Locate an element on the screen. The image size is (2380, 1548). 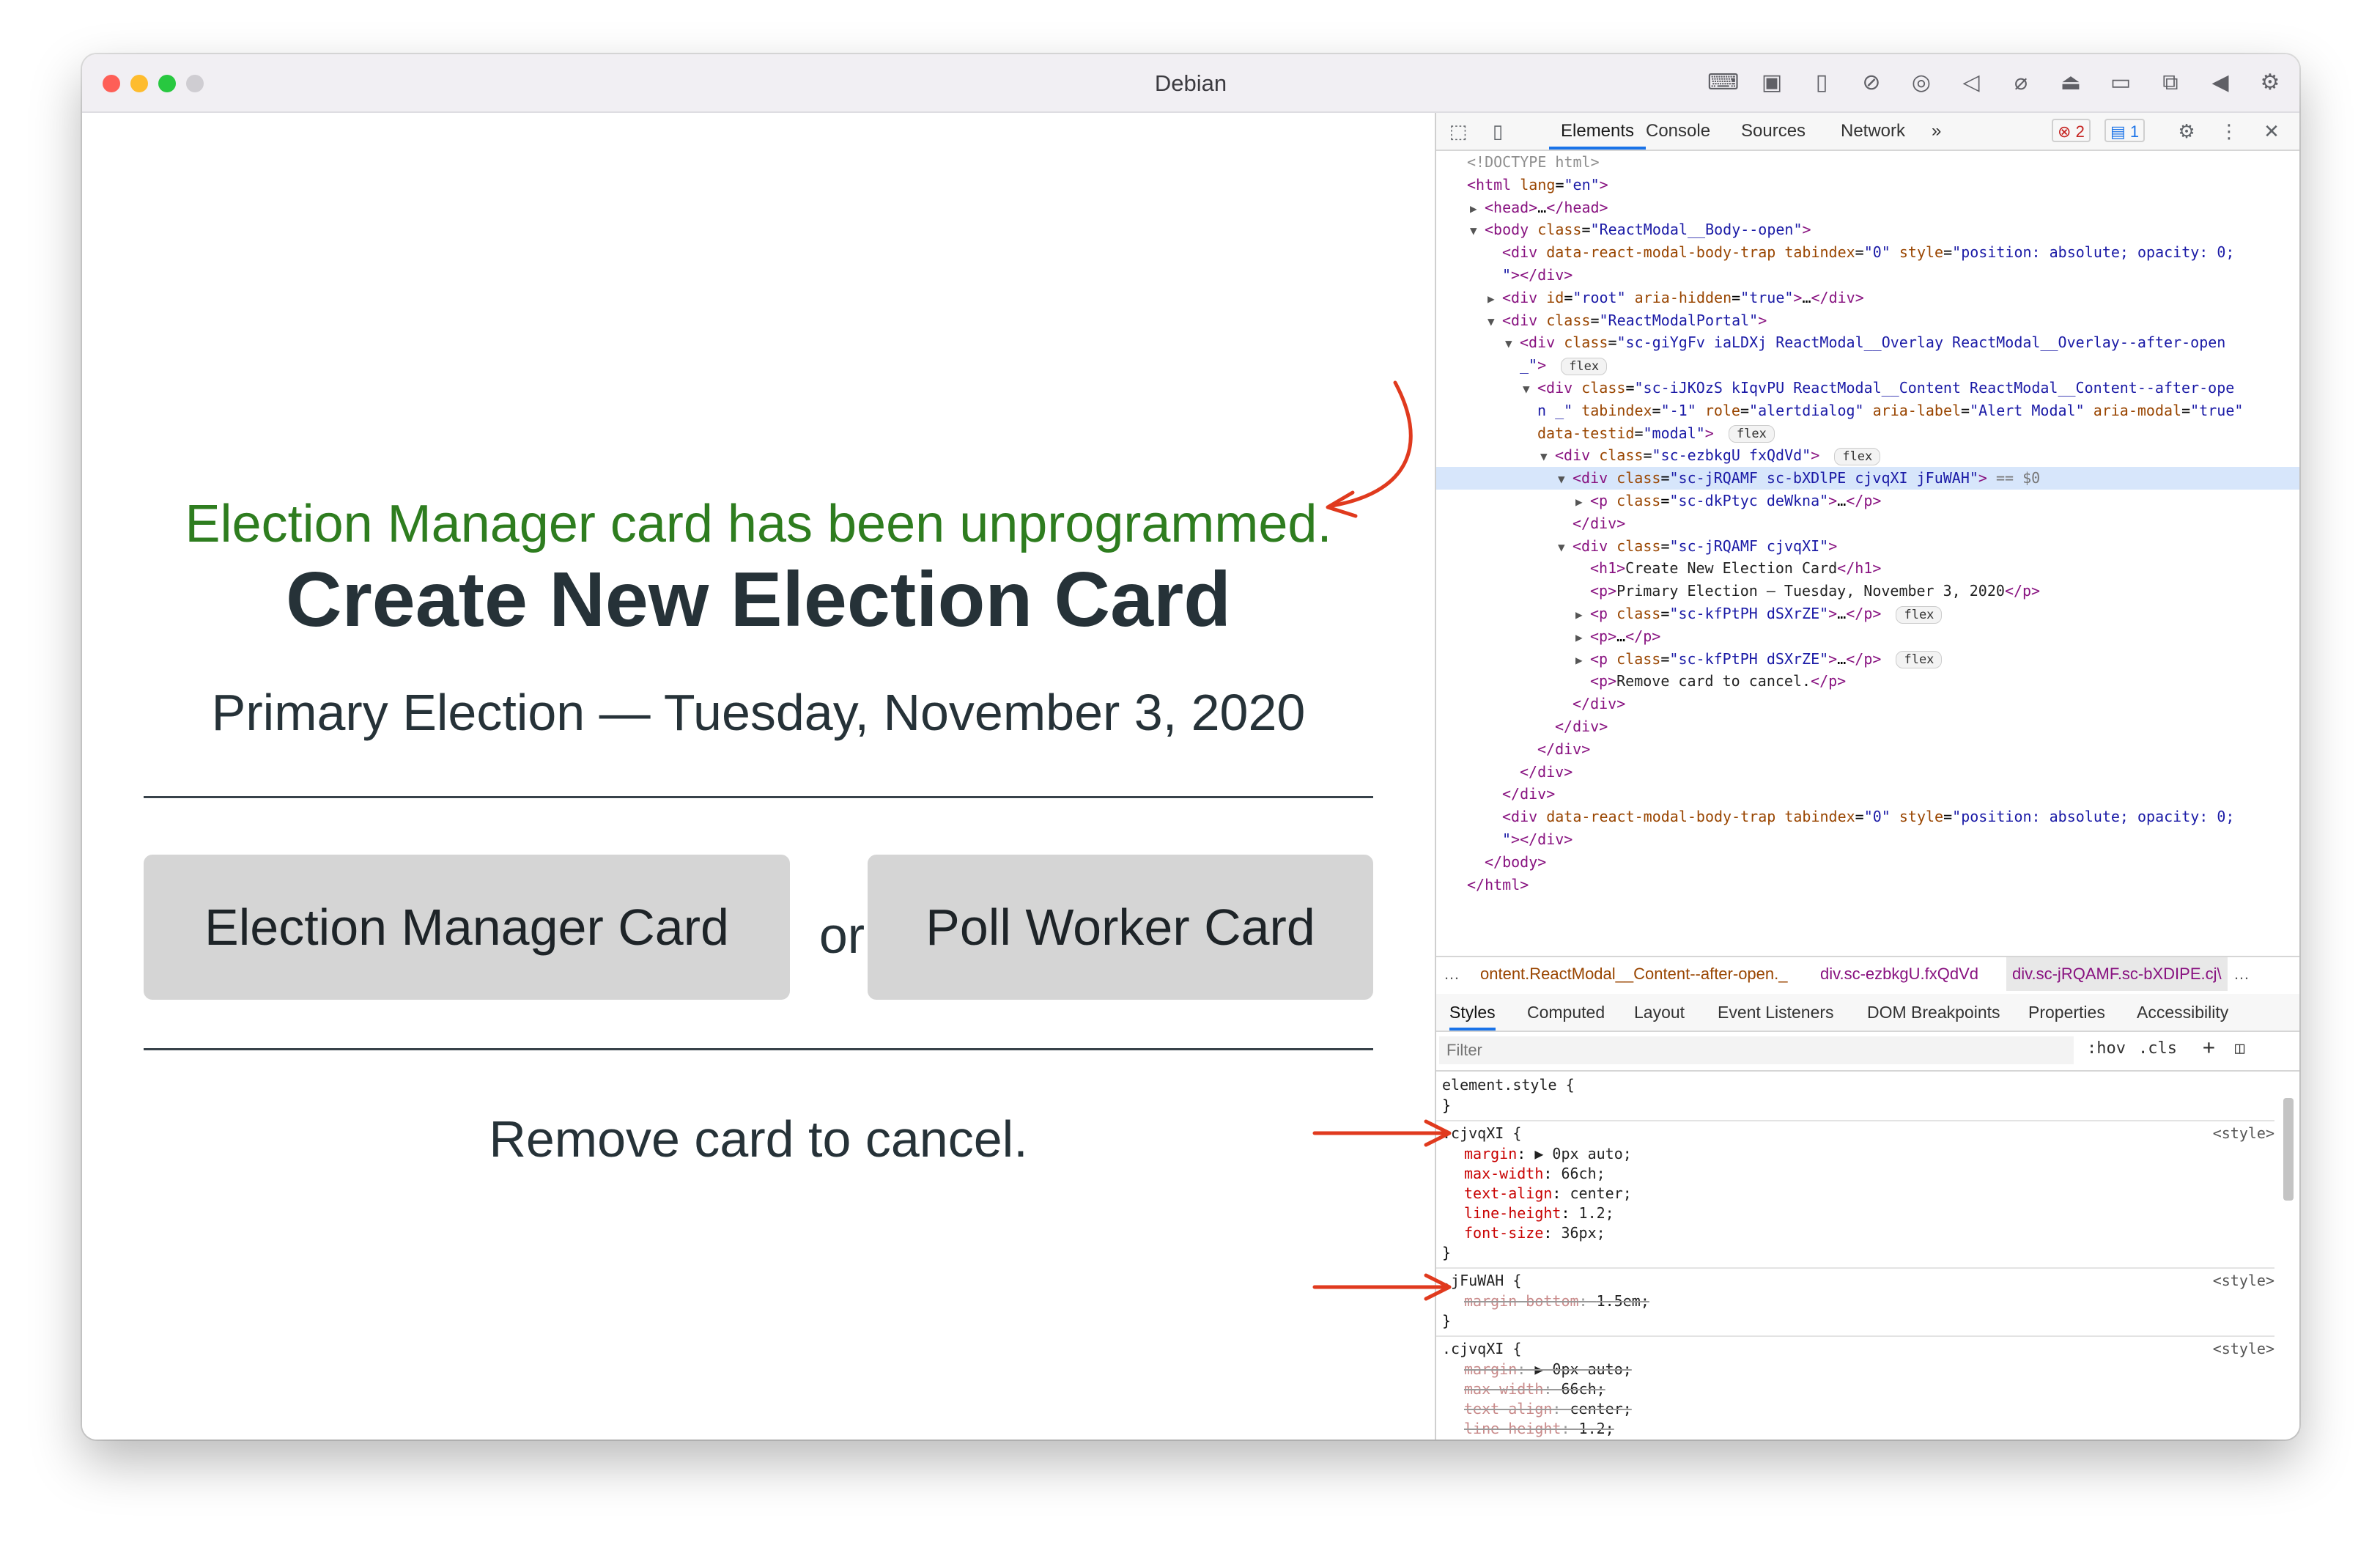
device-toolbar-icon: ▯ is located at coordinates (1497, 132).